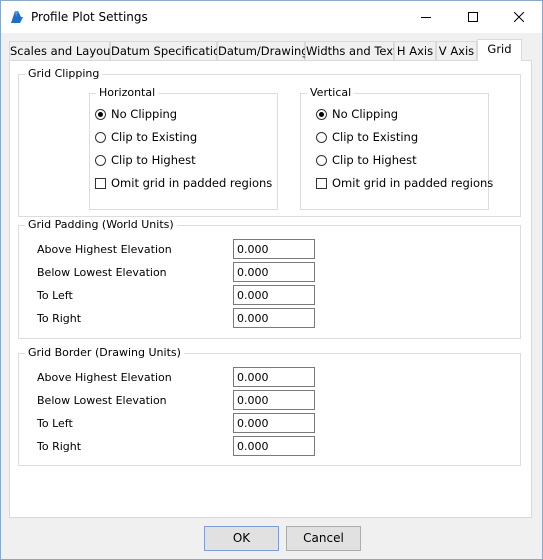  Describe the element at coordinates (59, 446) in the screenshot. I see `border-to-right-label: To Right` at that location.